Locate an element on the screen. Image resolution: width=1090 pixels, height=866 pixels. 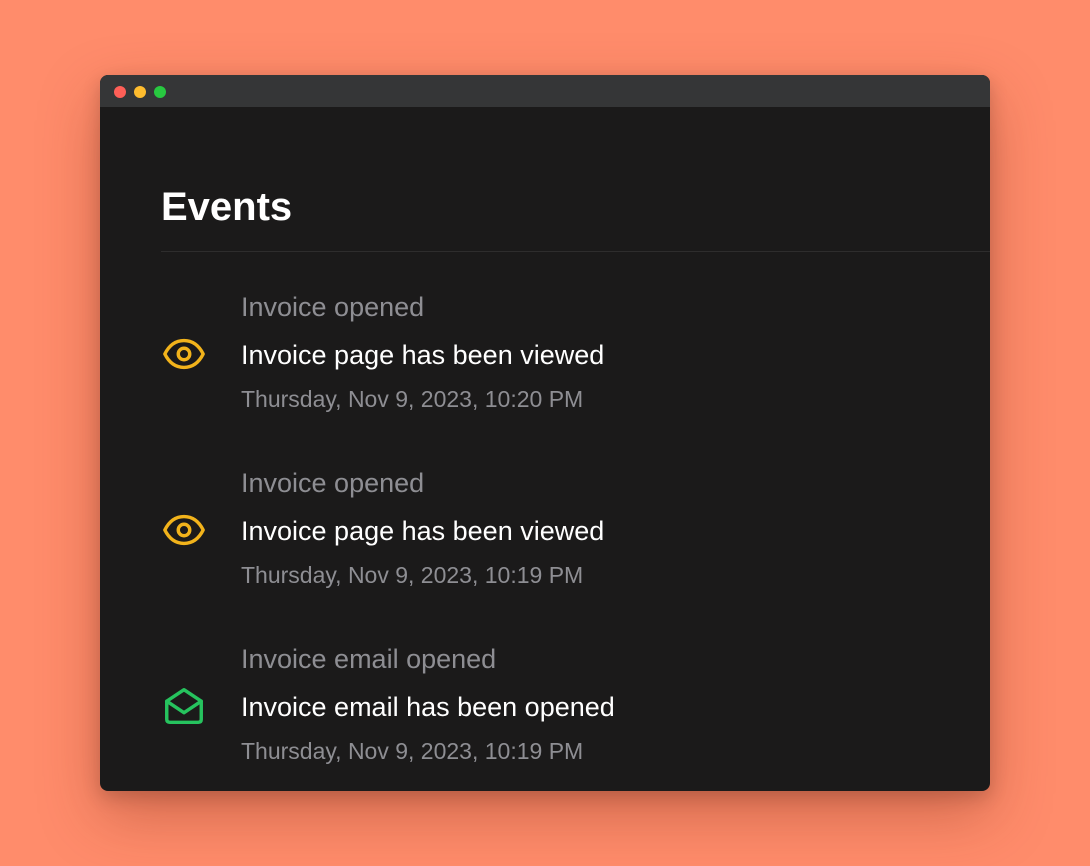
window-titlebar is located at coordinates (545, 91).